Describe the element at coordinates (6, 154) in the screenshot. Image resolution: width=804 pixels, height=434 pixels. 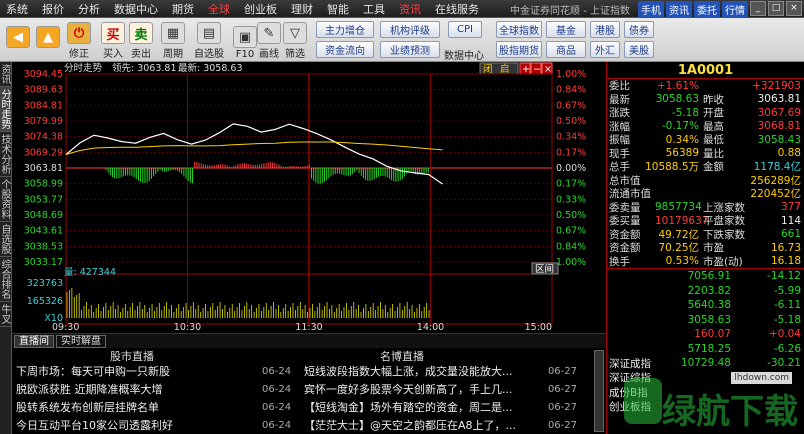
I see `left-tab: 技术分析` at that location.